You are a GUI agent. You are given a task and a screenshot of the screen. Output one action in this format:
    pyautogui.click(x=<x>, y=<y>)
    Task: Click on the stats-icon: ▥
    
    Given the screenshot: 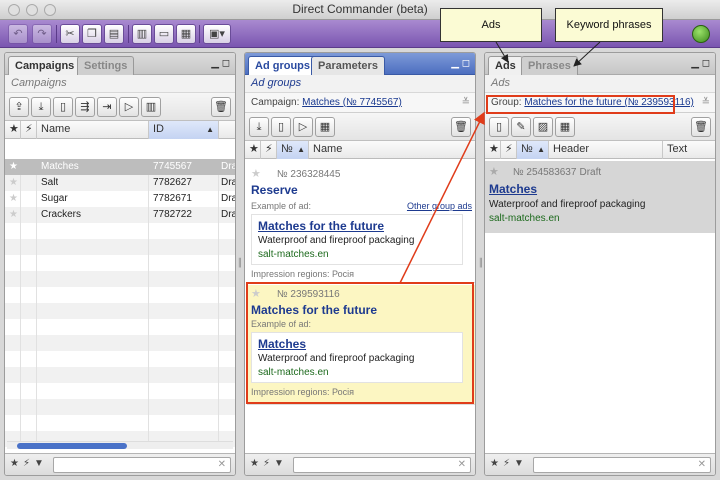 What is the action you would take?
    pyautogui.click(x=142, y=34)
    